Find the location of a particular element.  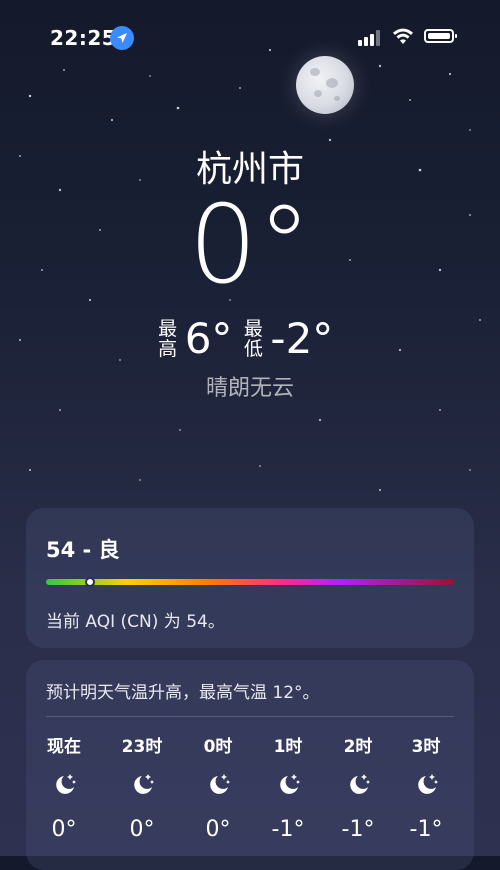

cellular-signal-icon is located at coordinates (369, 38).